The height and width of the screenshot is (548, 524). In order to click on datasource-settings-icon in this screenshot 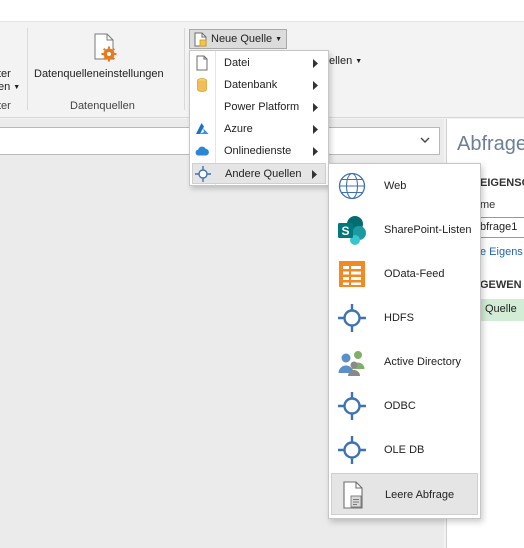, I will do `click(105, 47)`.